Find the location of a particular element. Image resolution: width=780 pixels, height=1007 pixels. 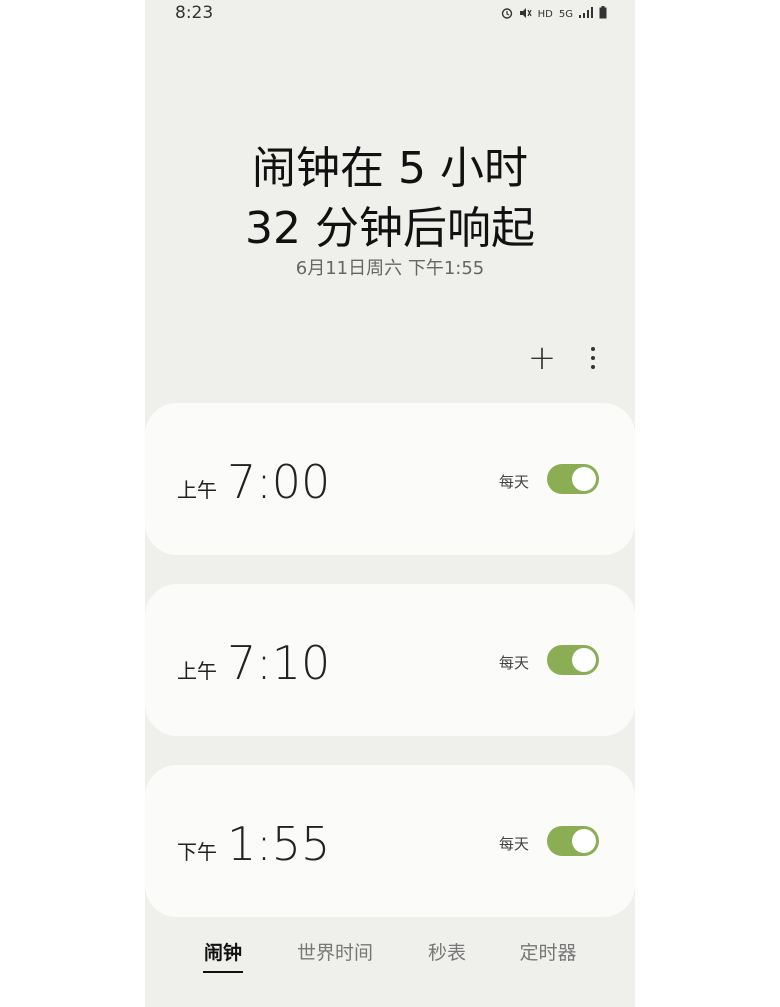

tab-stopwatch-label: 秒表 is located at coordinates (446, 953).